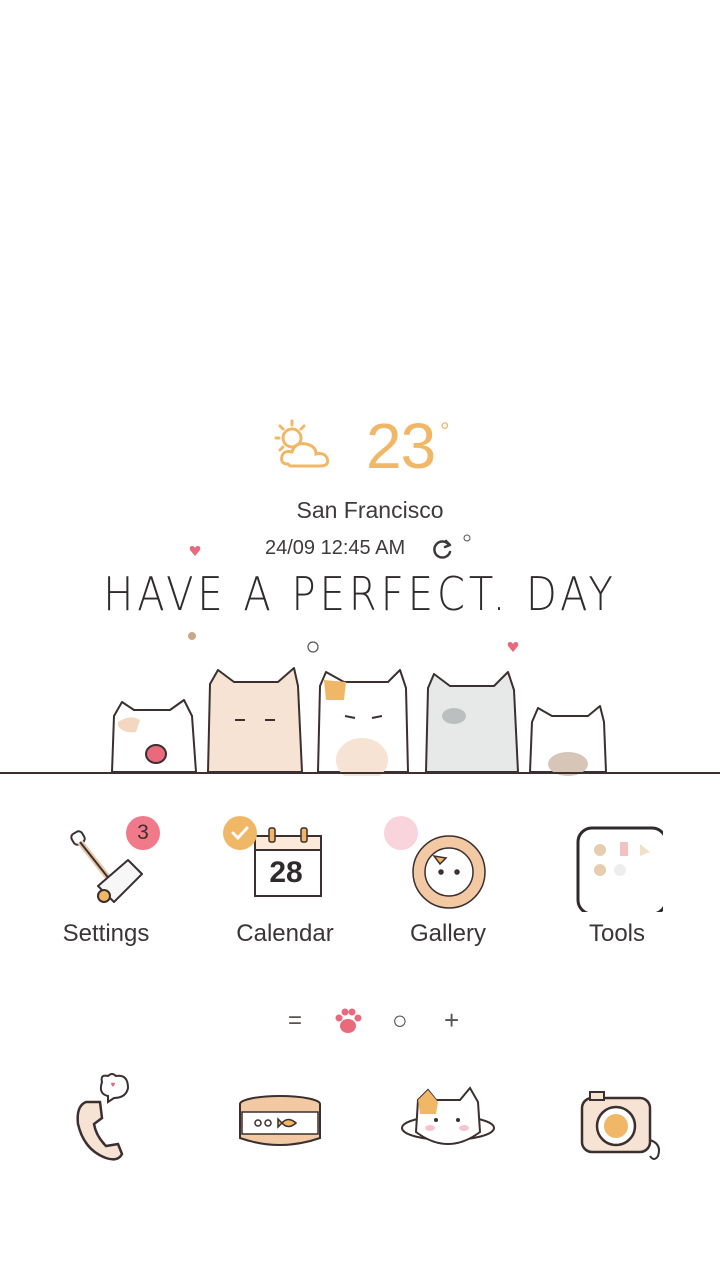 The width and height of the screenshot is (720, 1280). What do you see at coordinates (106, 887) in the screenshot?
I see `app-settings: 3 Settings` at bounding box center [106, 887].